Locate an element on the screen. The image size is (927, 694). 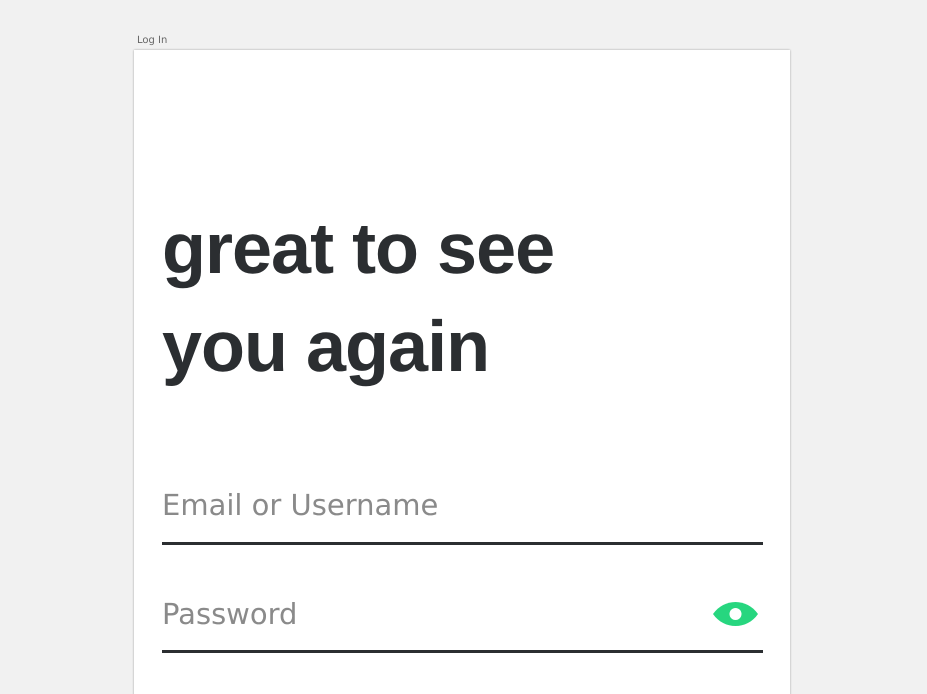
input-field: Password is located at coordinates (437, 614).